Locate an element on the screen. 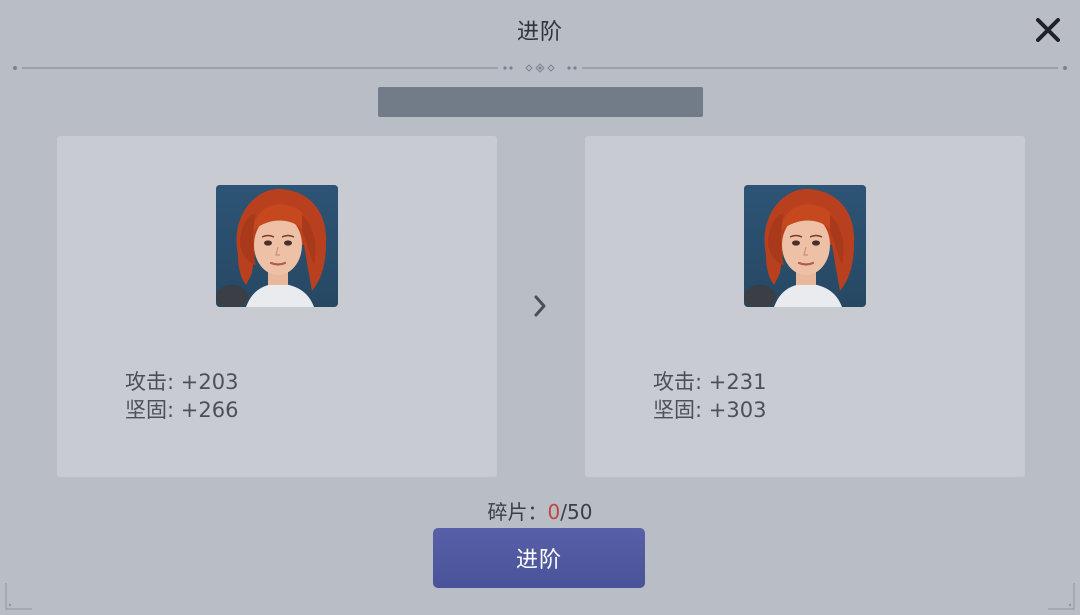 Image resolution: width=1080 pixels, height=615 pixels. attack-stat: 攻击: +231 is located at coordinates (709, 382).